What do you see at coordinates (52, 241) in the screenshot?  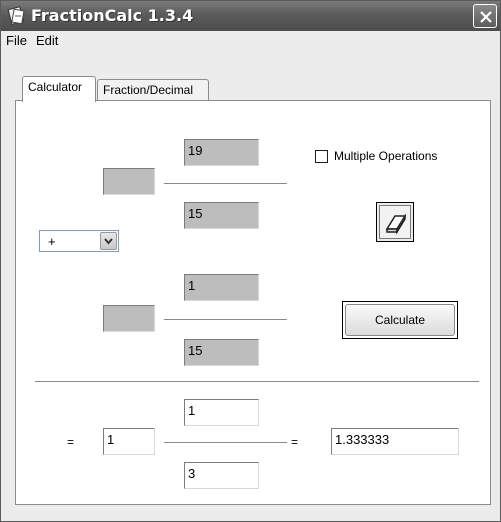 I see `operator-value: +` at bounding box center [52, 241].